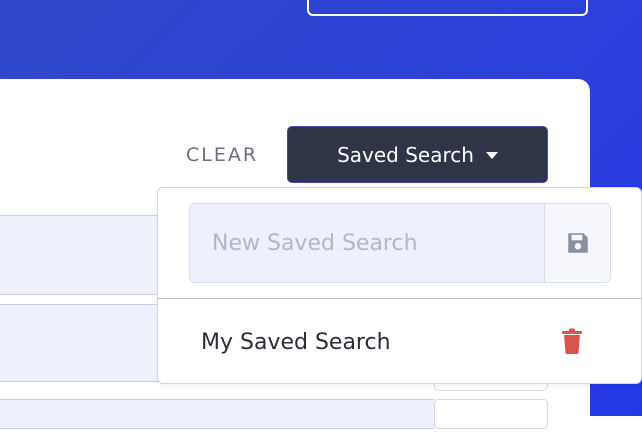 This screenshot has height=439, width=642. I want to click on caret-down-icon, so click(492, 155).